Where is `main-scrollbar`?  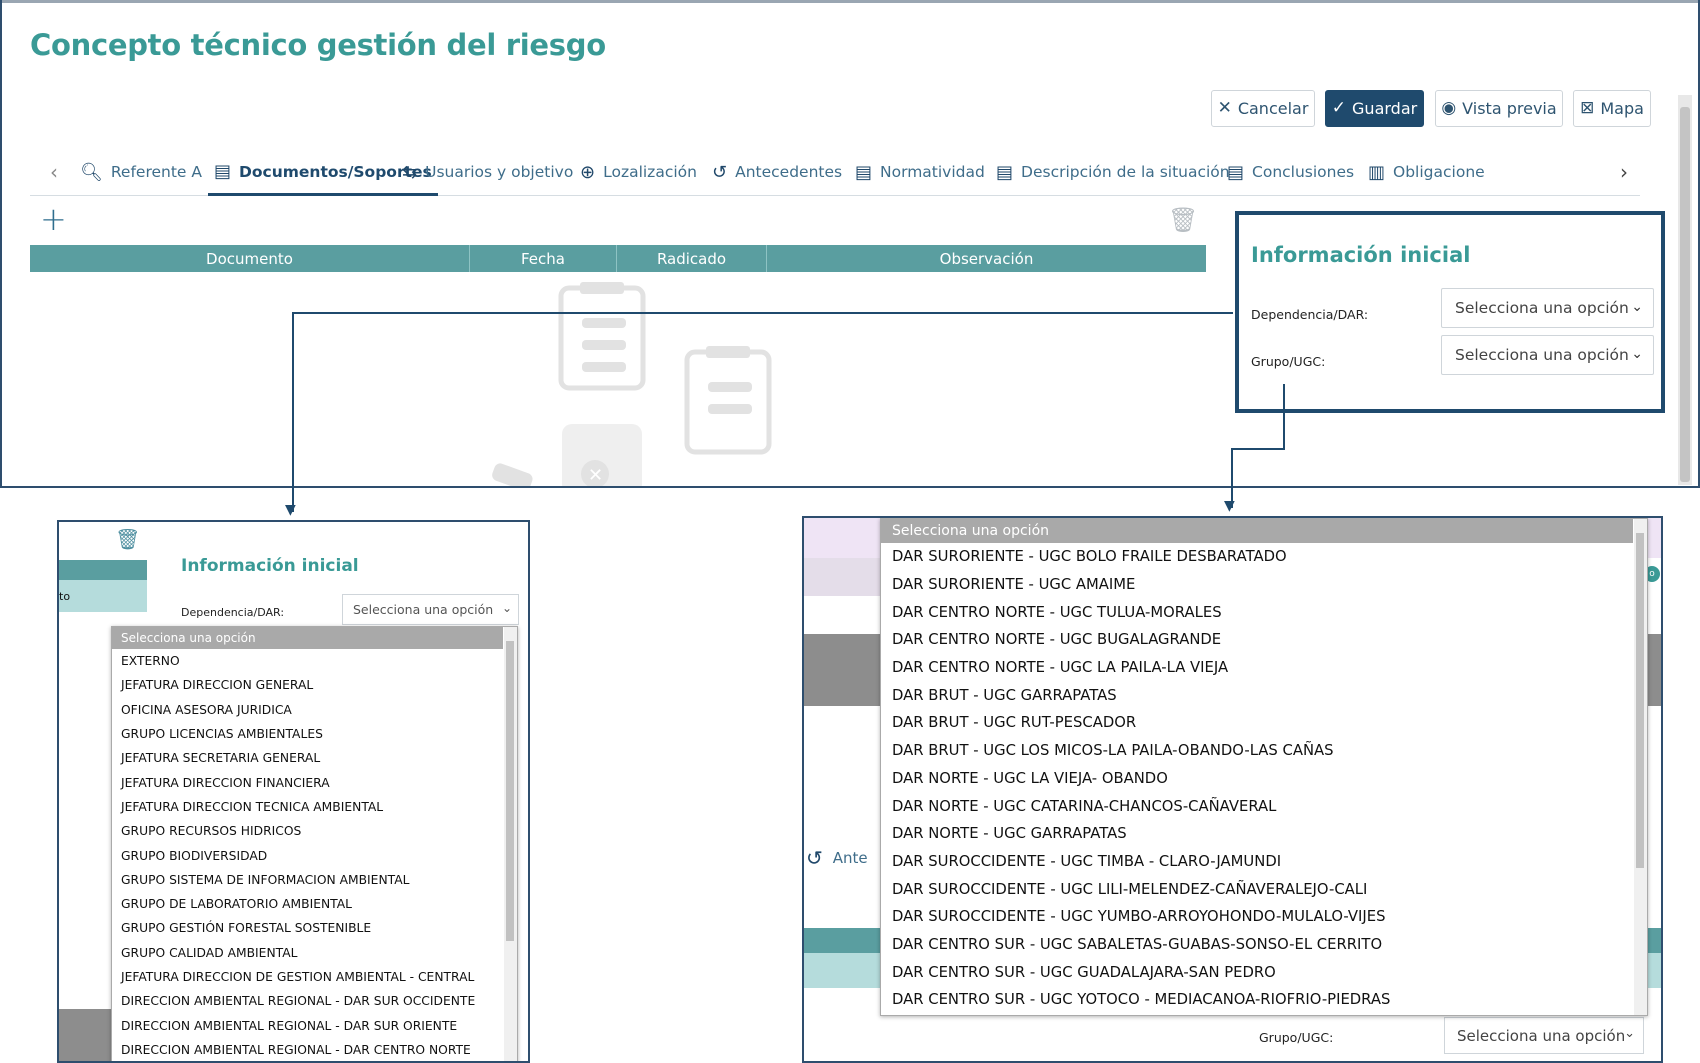
main-scrollbar is located at coordinates (1685, 290).